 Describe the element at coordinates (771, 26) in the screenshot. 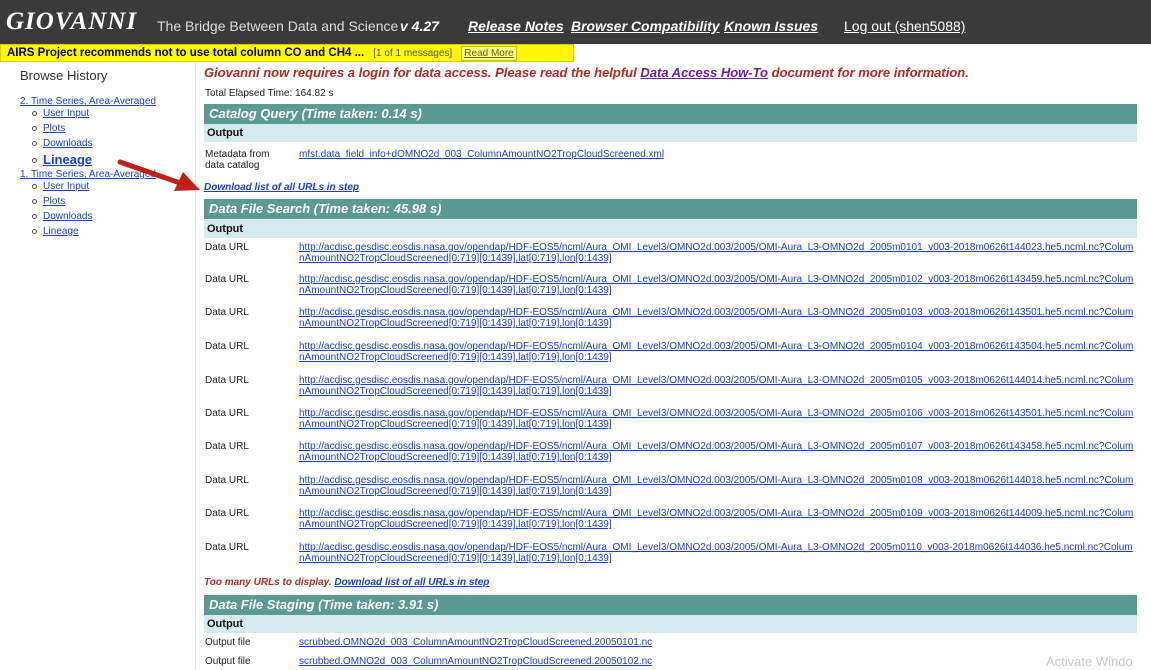

I see `known-issues-link: Known Issues` at that location.